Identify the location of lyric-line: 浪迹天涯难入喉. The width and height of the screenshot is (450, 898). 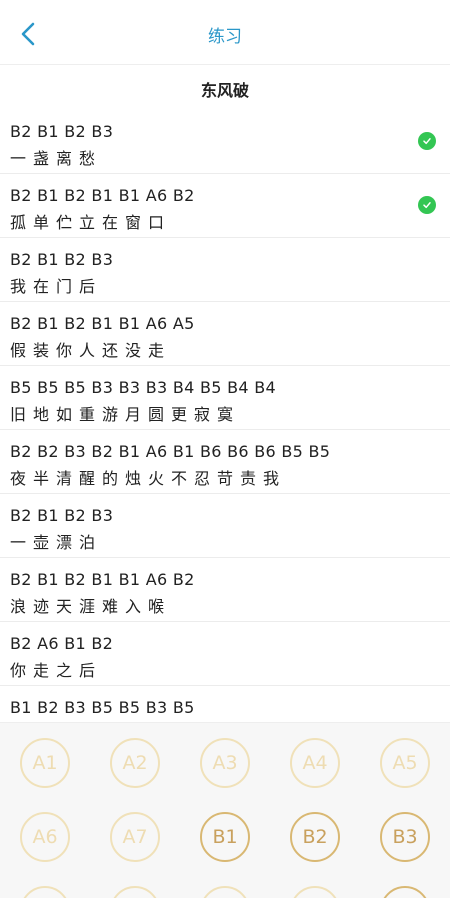
(91, 606).